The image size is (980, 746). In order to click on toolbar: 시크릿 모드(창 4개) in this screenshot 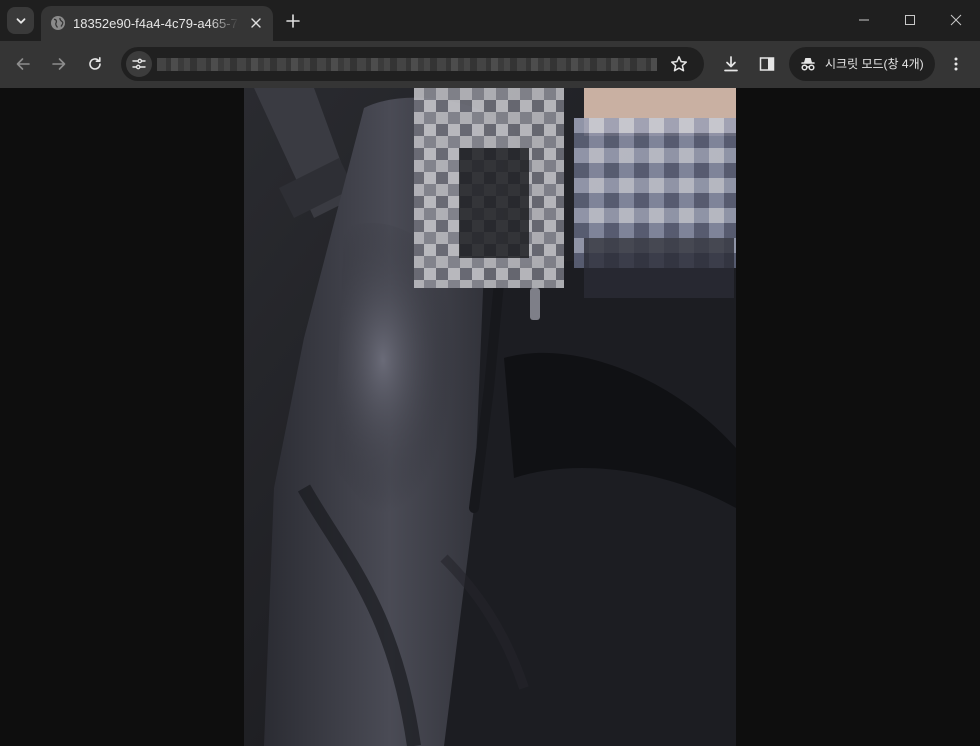, I will do `click(490, 64)`.